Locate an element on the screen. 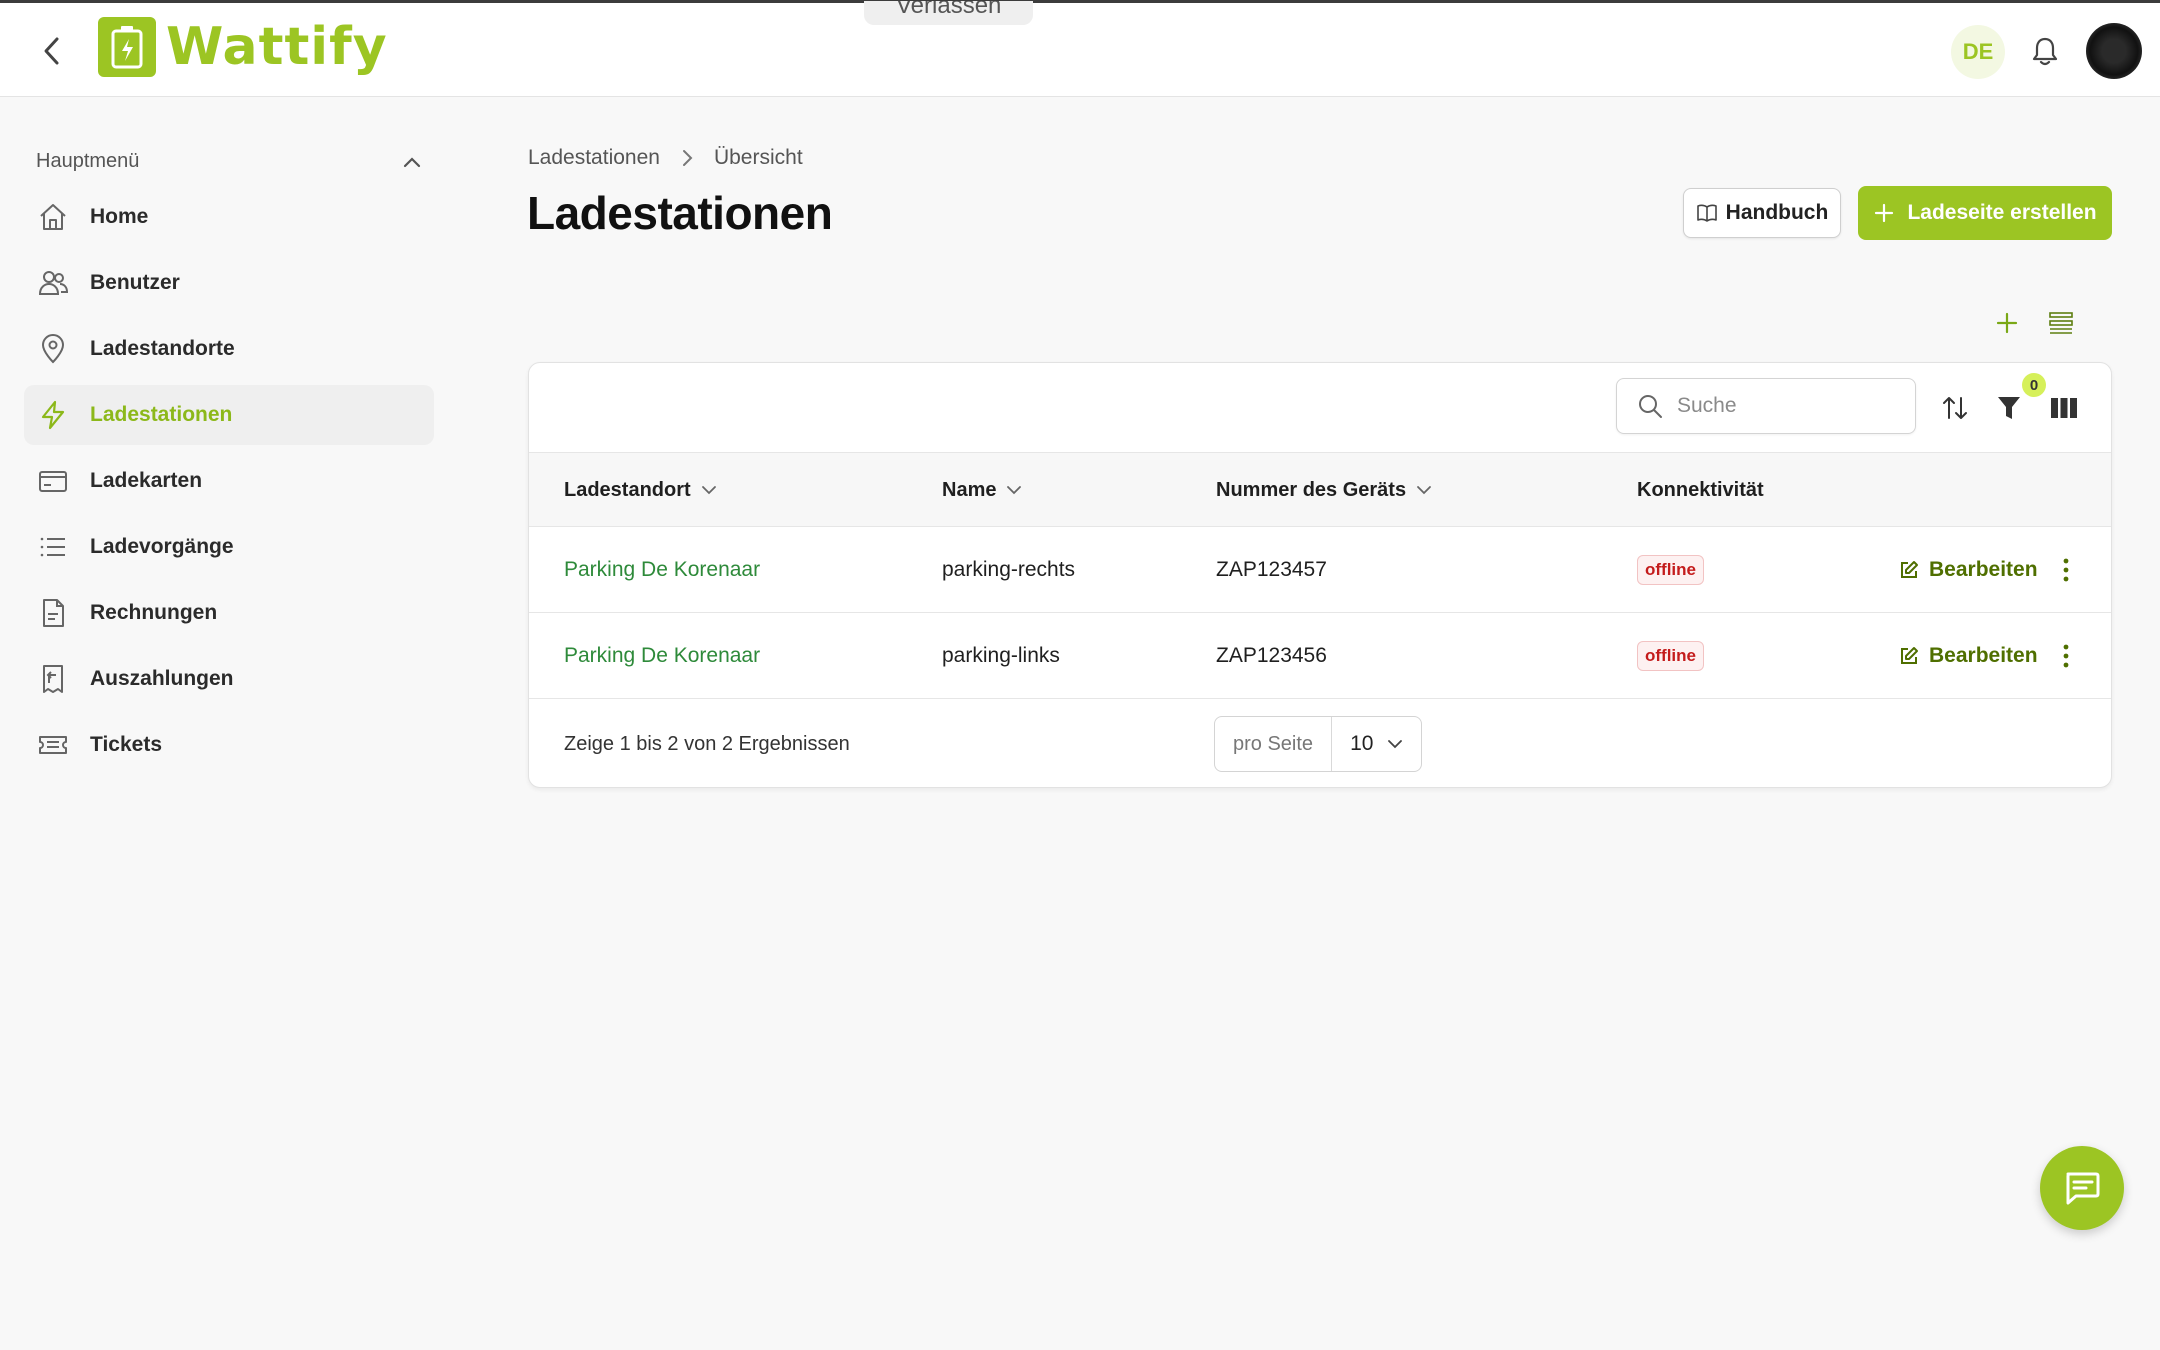 Image resolution: width=2160 pixels, height=1350 pixels. column-header-ladestandort: Ladestandort is located at coordinates (640, 490).